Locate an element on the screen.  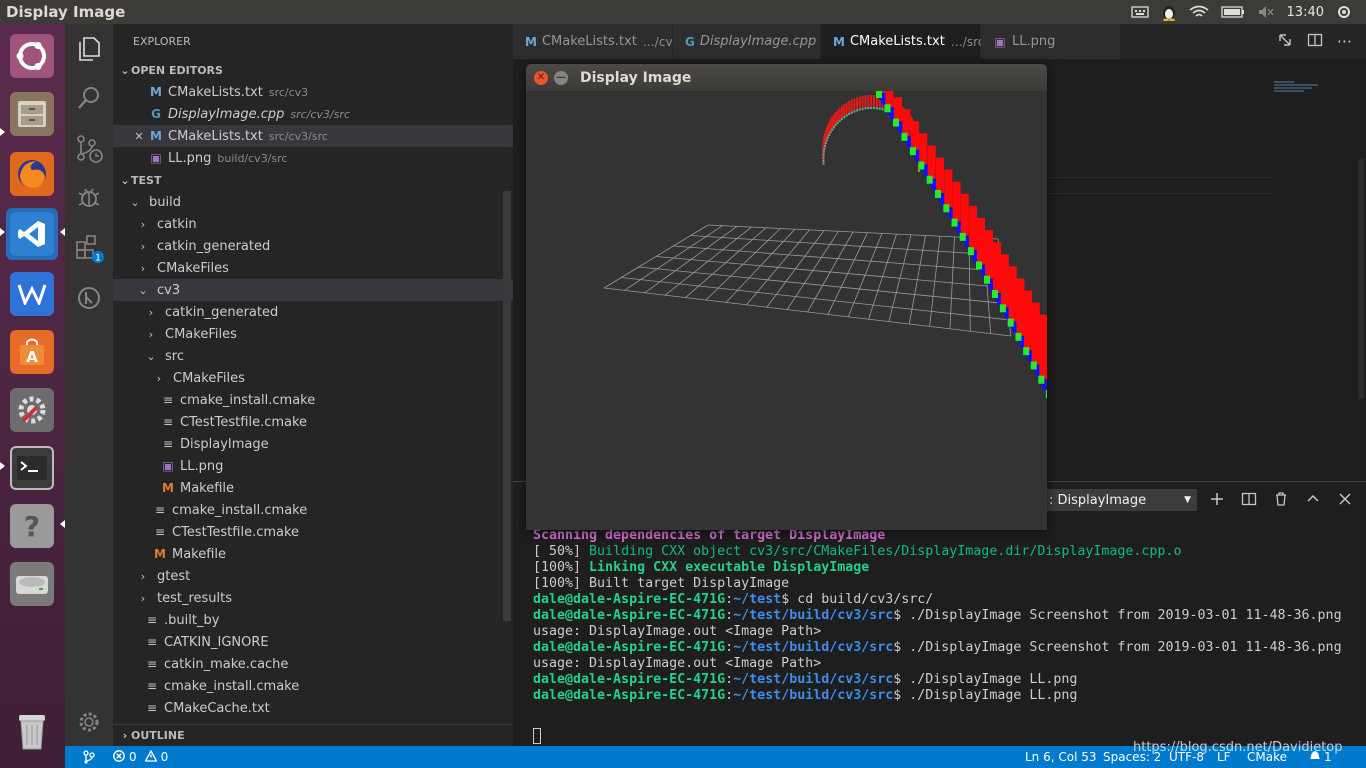
close-panel-icon is located at coordinates (1345, 501).